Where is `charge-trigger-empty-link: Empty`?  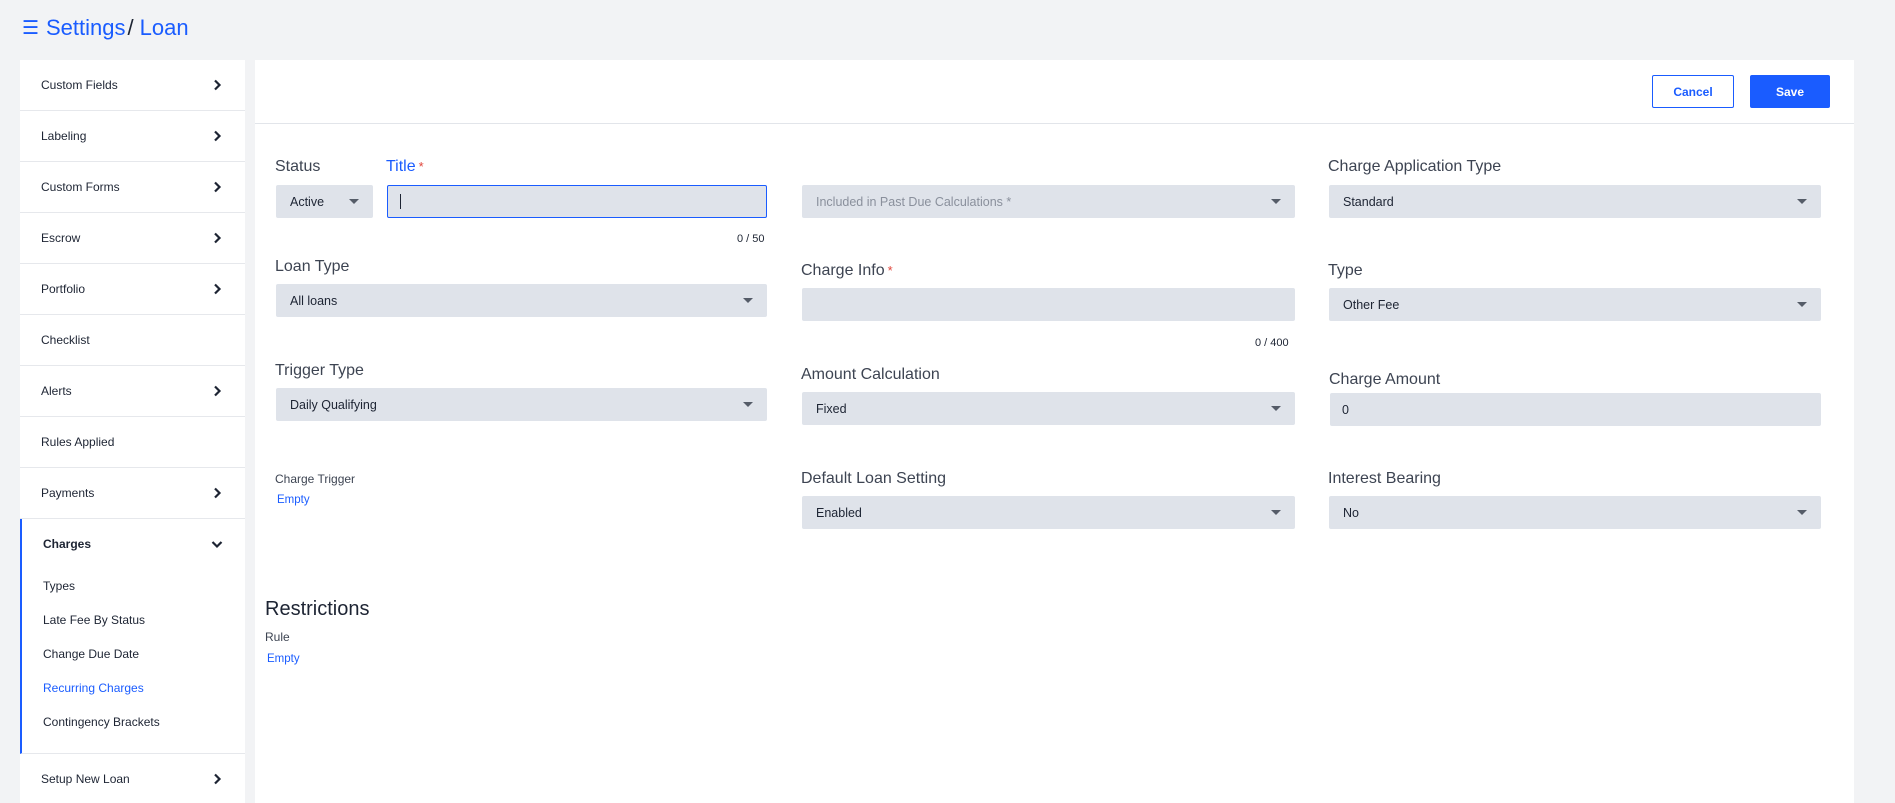
charge-trigger-empty-link: Empty is located at coordinates (293, 500).